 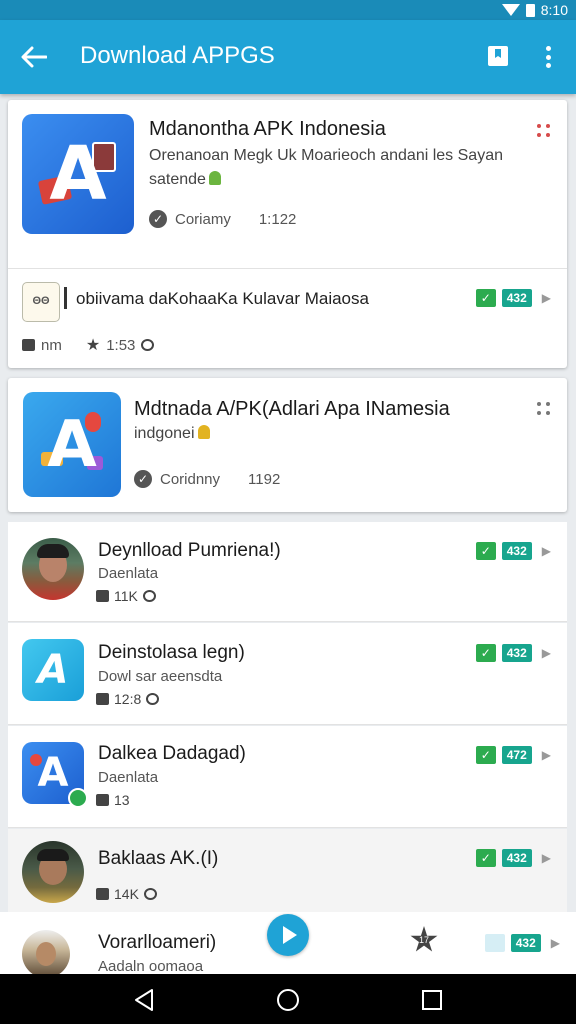 What do you see at coordinates (72, 444) in the screenshot?
I see `featured-app-icon-2: A` at bounding box center [72, 444].